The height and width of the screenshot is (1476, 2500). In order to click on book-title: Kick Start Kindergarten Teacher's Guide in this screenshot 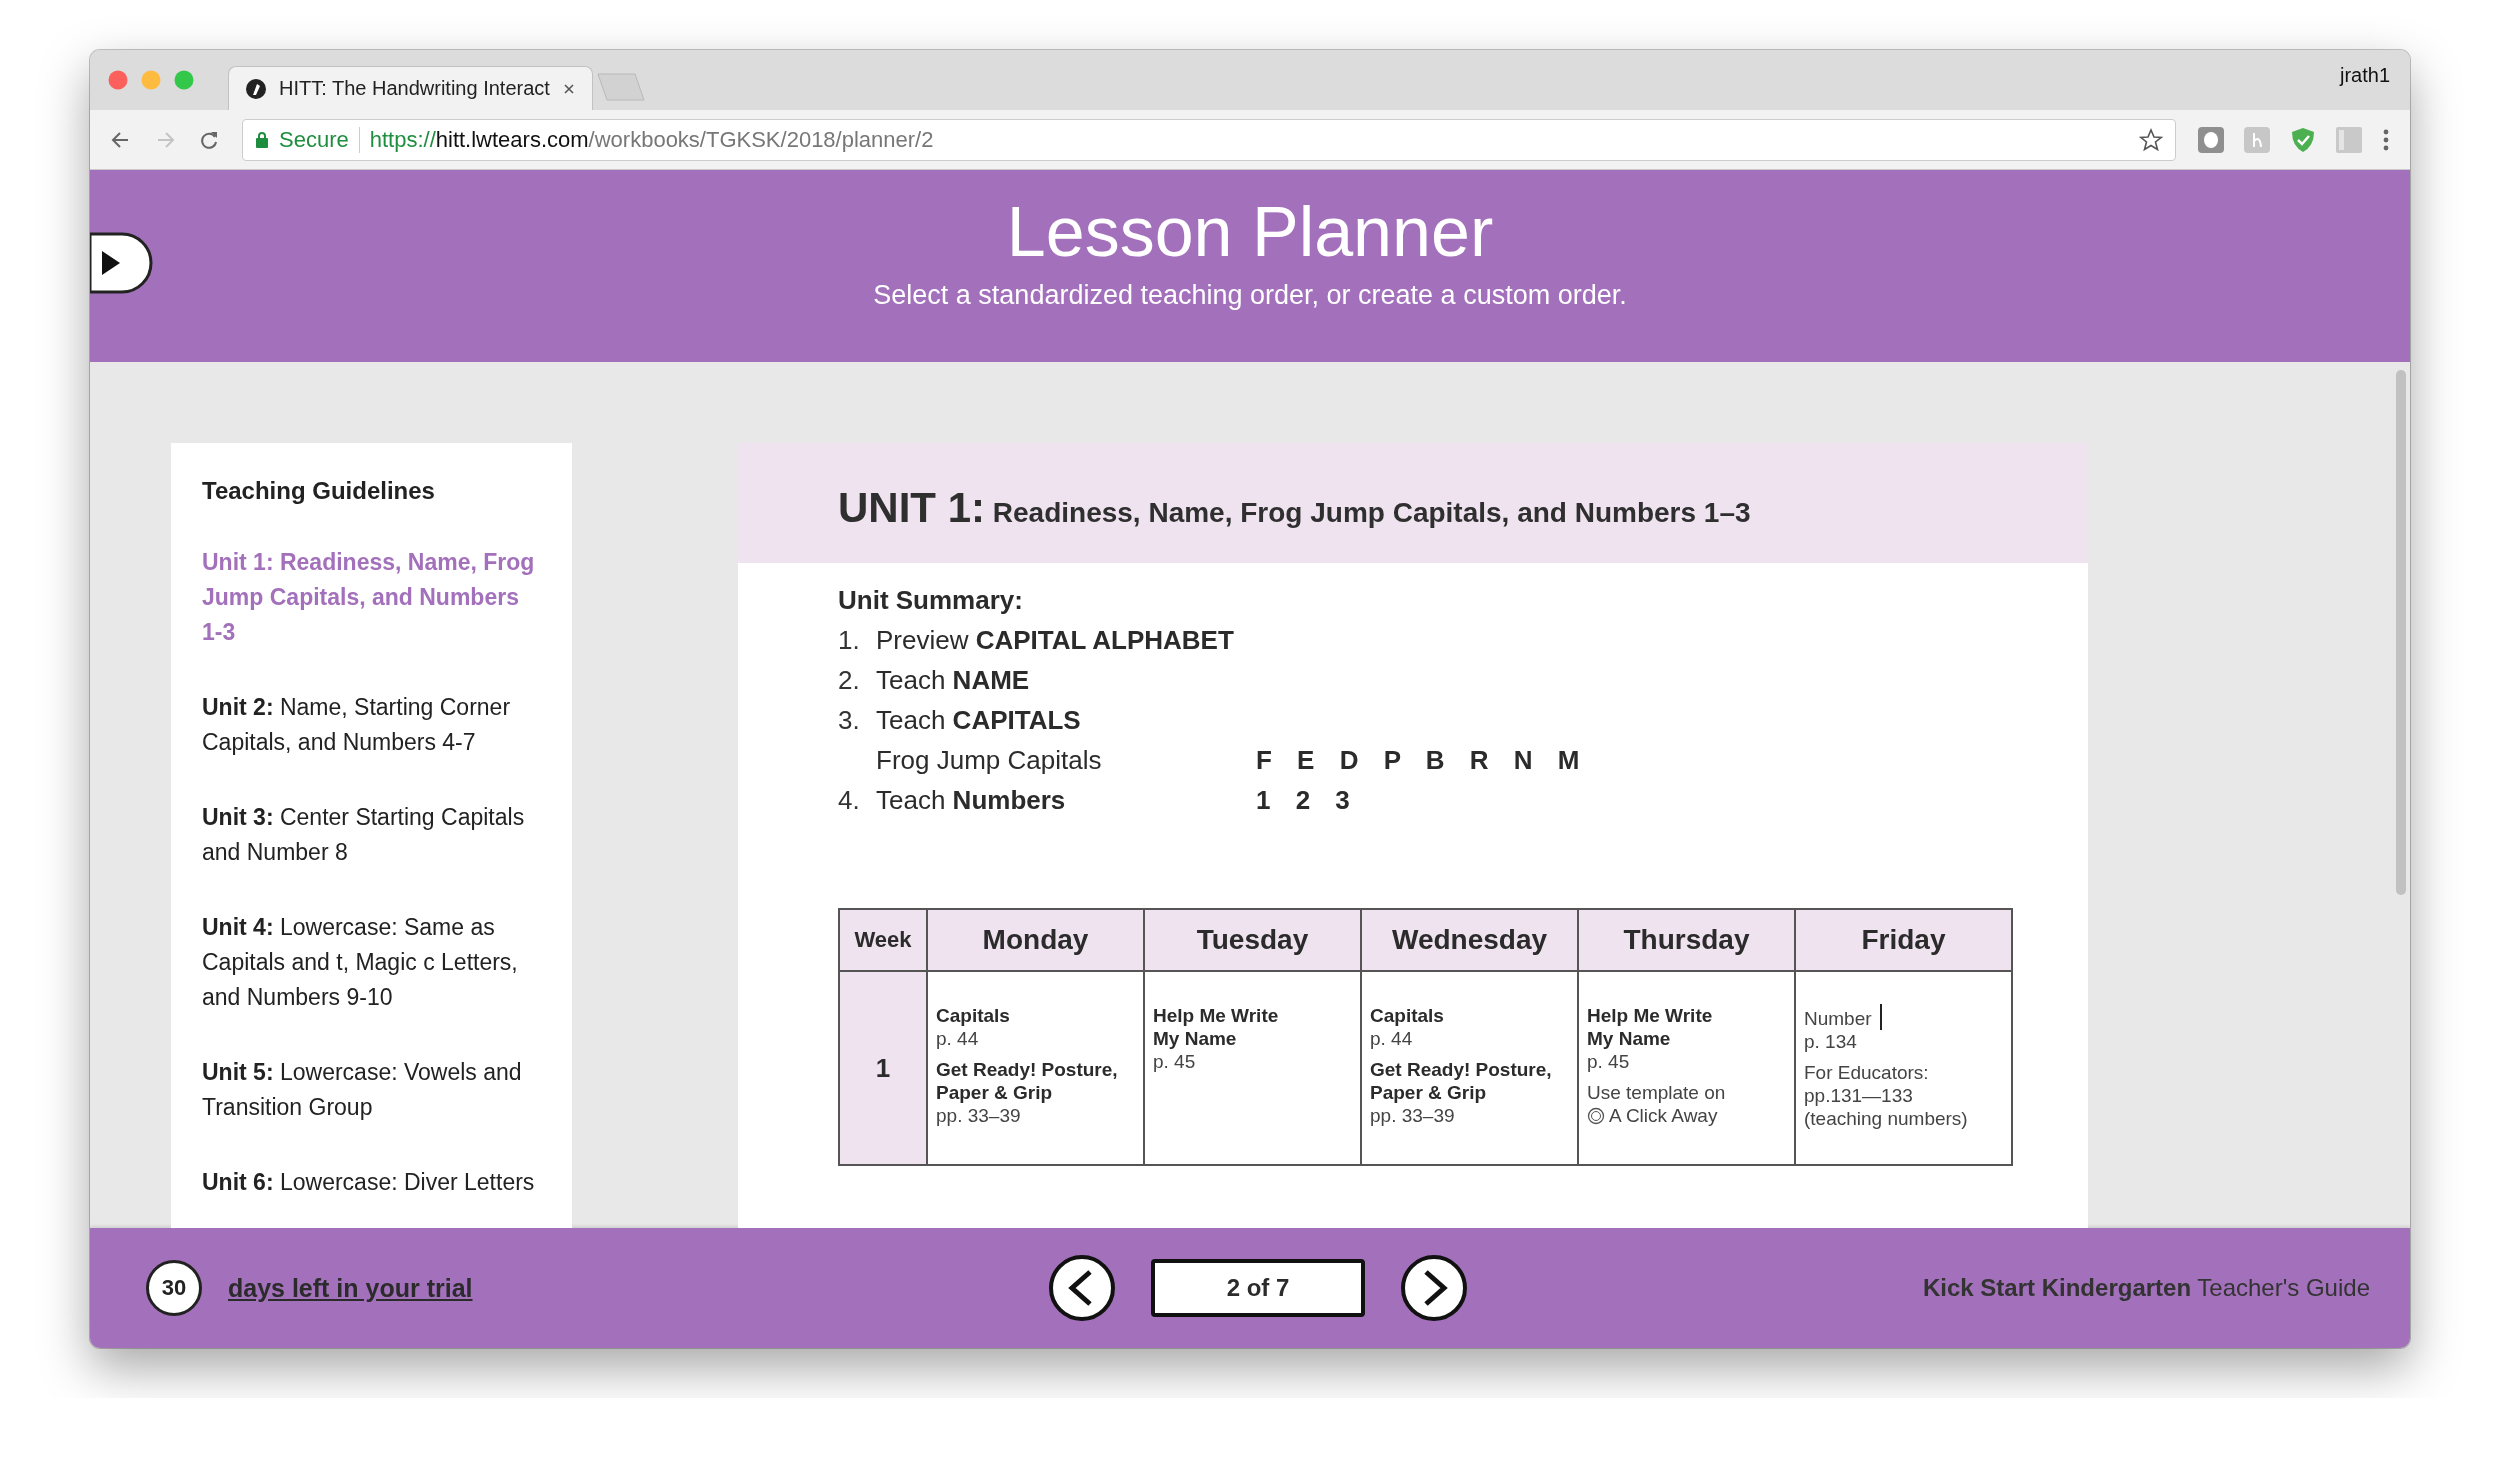, I will do `click(2146, 1288)`.